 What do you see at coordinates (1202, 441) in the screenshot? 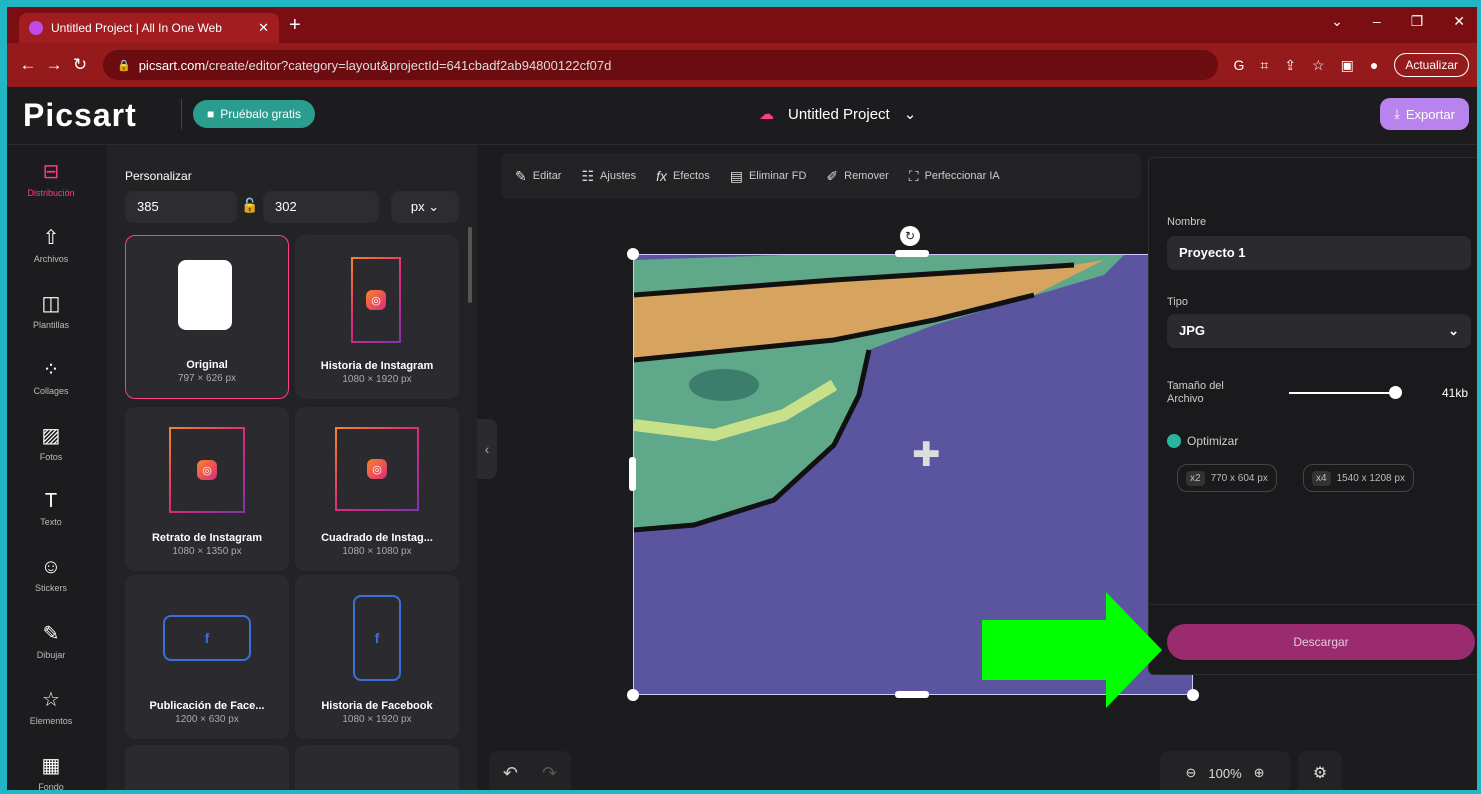
I see `optimize-toggle: Optimizar` at bounding box center [1202, 441].